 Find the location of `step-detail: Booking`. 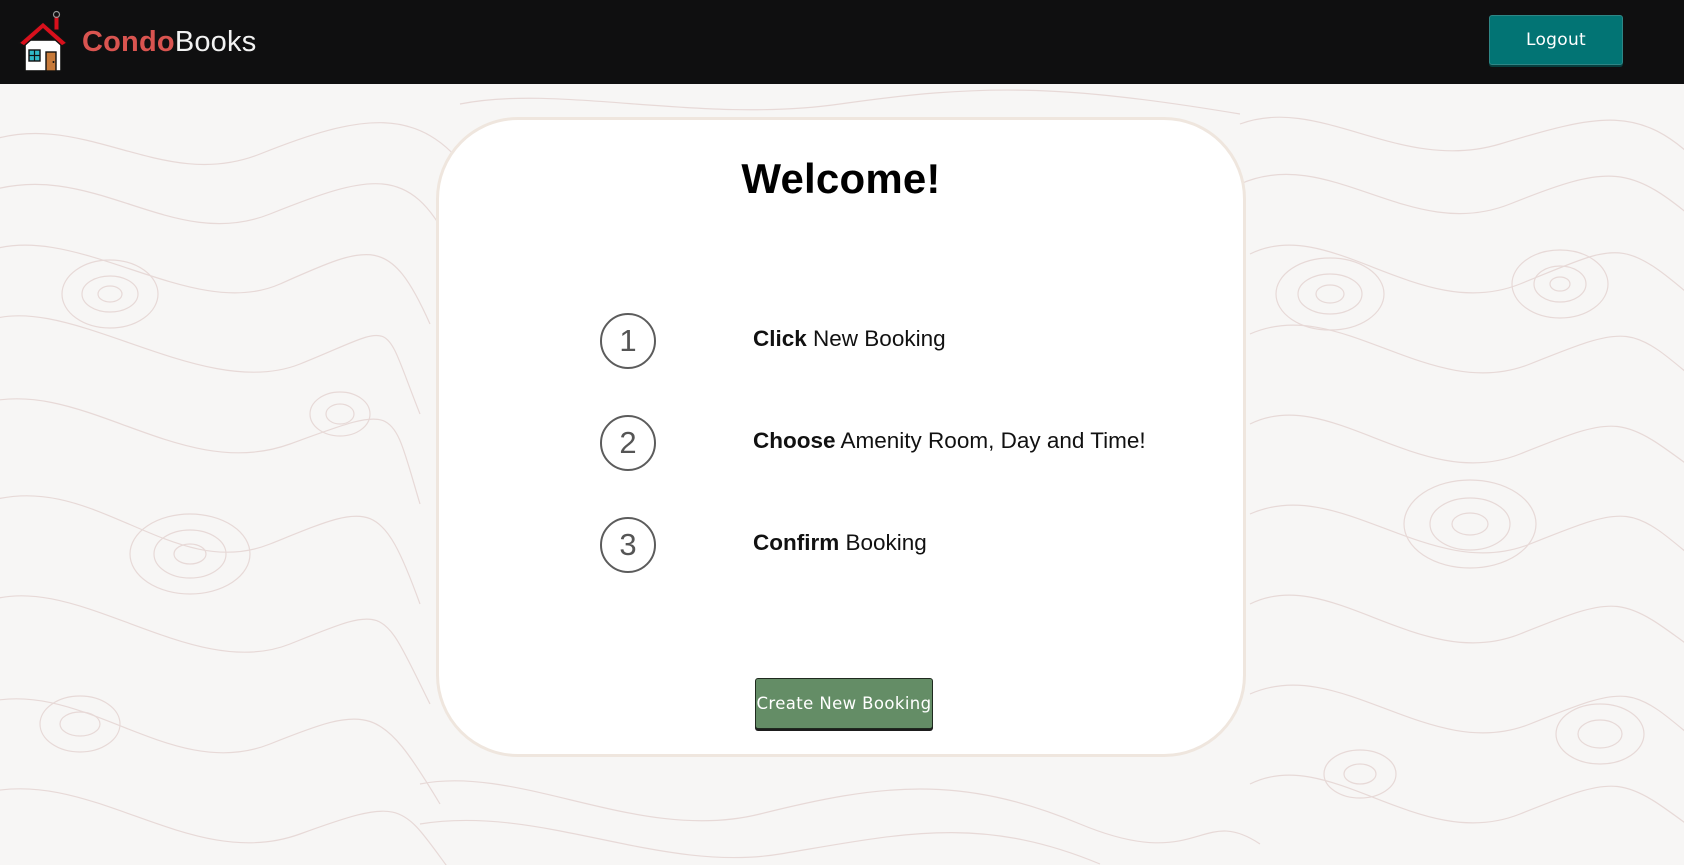

step-detail: Booking is located at coordinates (883, 542).